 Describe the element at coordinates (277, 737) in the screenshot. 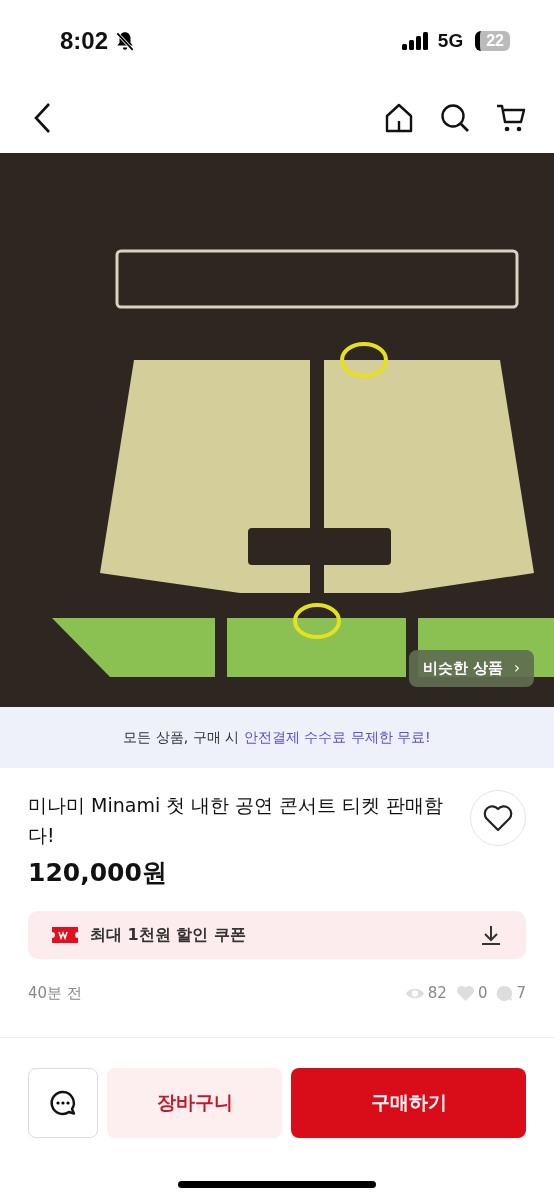

I see `notice-banner-text: 모든 상품, 구매 시 안전결제 수수료 무제한 무료!` at that location.